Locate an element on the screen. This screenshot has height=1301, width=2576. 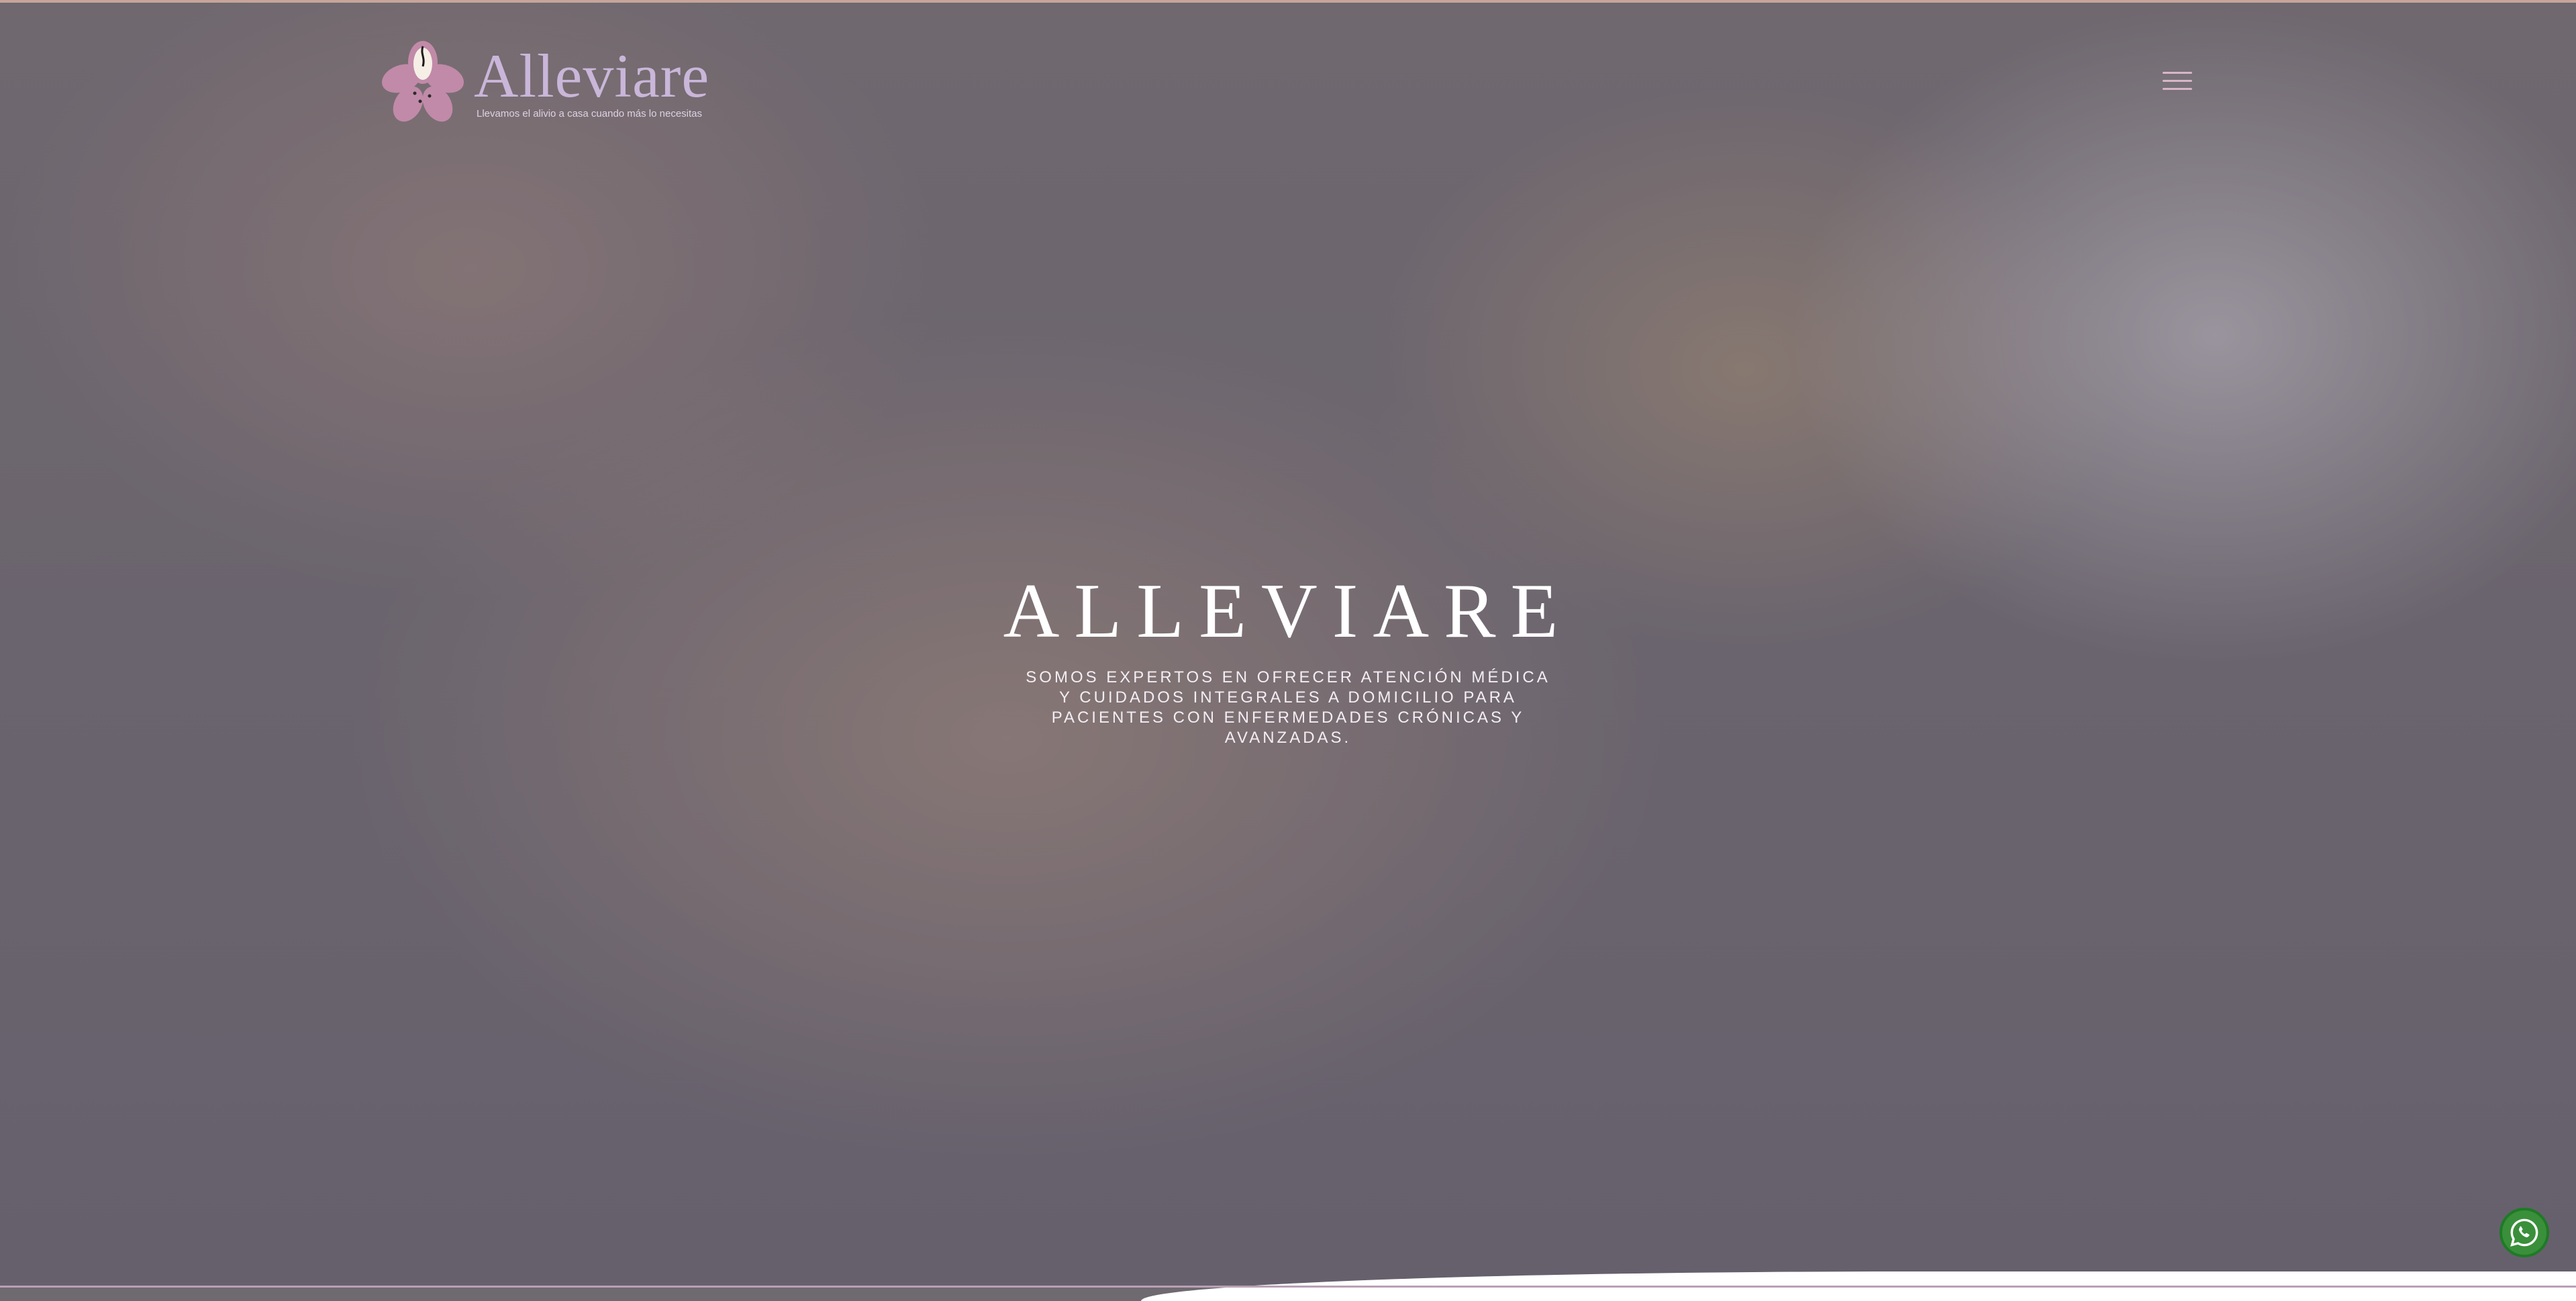
hamburger-menu-button is located at coordinates (2177, 81).